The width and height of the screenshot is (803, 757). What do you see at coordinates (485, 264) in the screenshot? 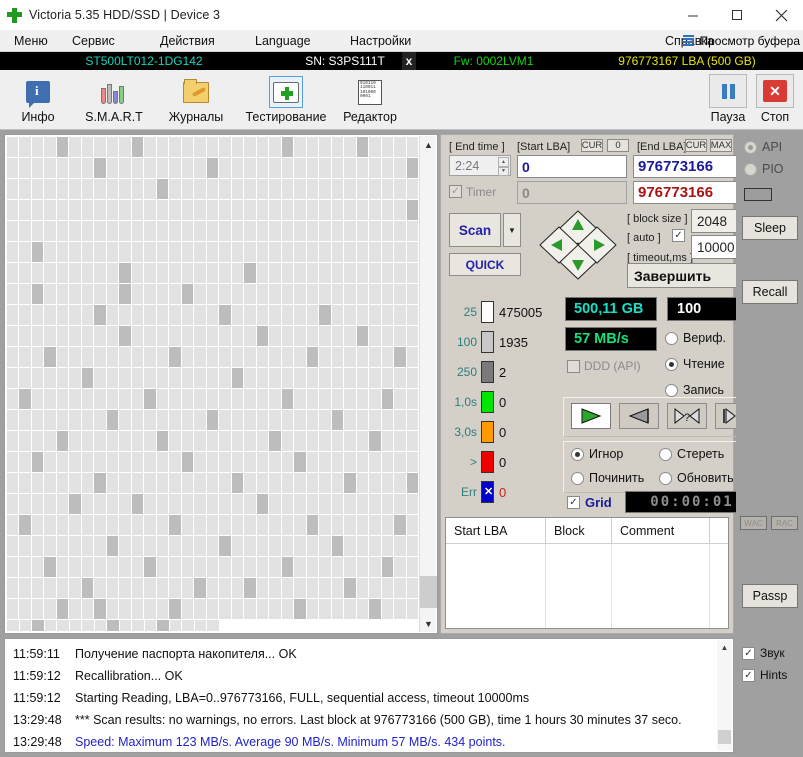
I see `quick-button: QUICK` at bounding box center [485, 264].